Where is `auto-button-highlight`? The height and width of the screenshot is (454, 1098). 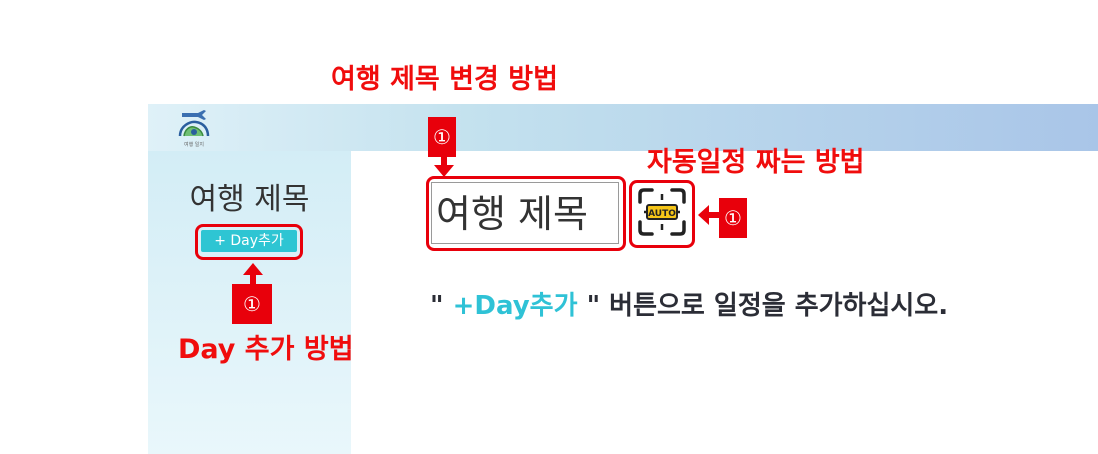 auto-button-highlight is located at coordinates (662, 214).